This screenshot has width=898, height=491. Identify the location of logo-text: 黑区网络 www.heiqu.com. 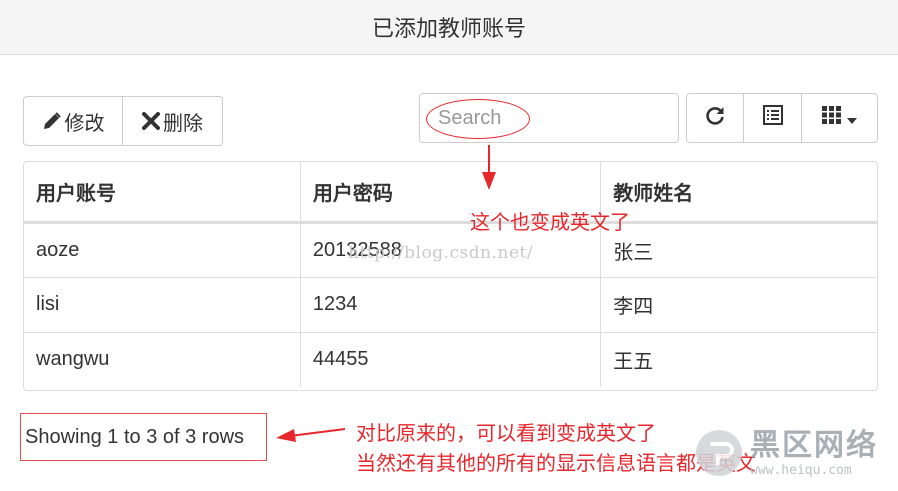
(814, 452).